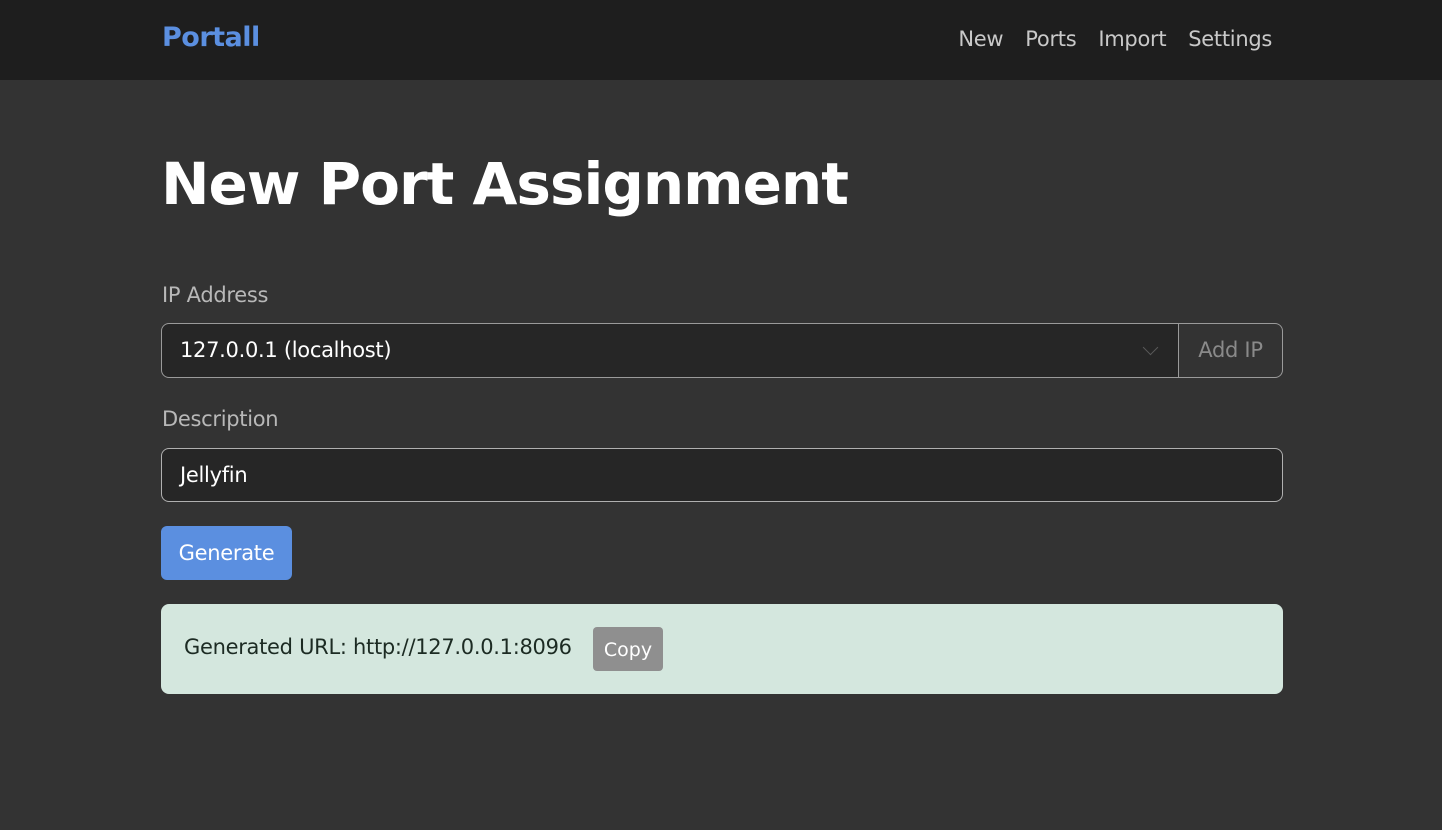 The image size is (1442, 830). What do you see at coordinates (1230, 39) in the screenshot?
I see `nav-link-settings: Settings` at bounding box center [1230, 39].